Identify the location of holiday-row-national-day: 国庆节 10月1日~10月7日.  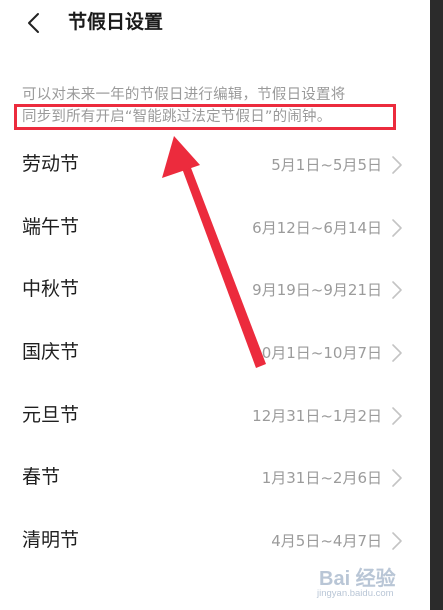
(215, 354).